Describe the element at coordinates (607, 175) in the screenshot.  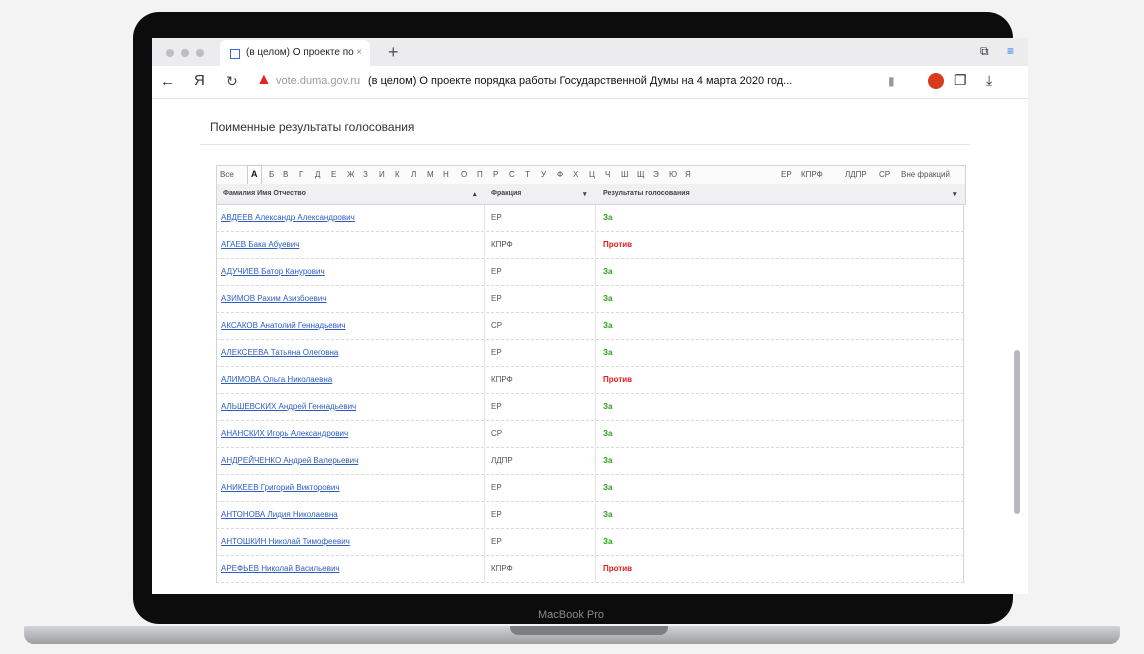
I see `letter-filter-23: Ч` at that location.